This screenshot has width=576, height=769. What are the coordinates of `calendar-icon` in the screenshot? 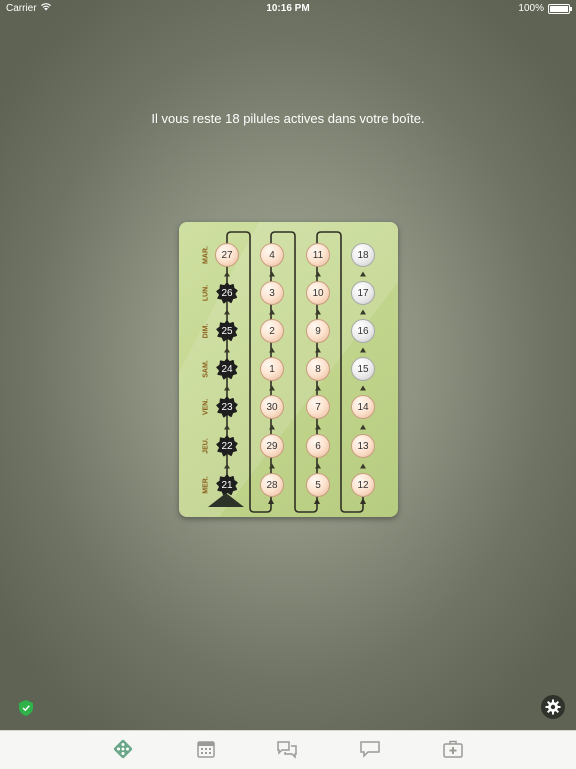 It's located at (206, 749).